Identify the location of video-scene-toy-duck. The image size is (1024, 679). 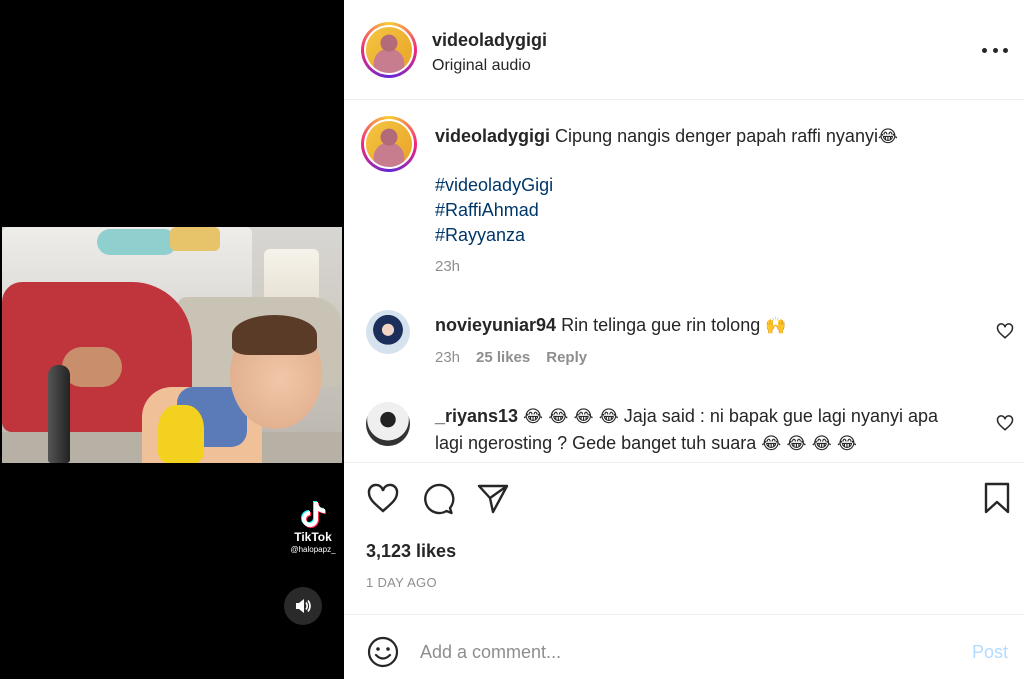
(181, 434).